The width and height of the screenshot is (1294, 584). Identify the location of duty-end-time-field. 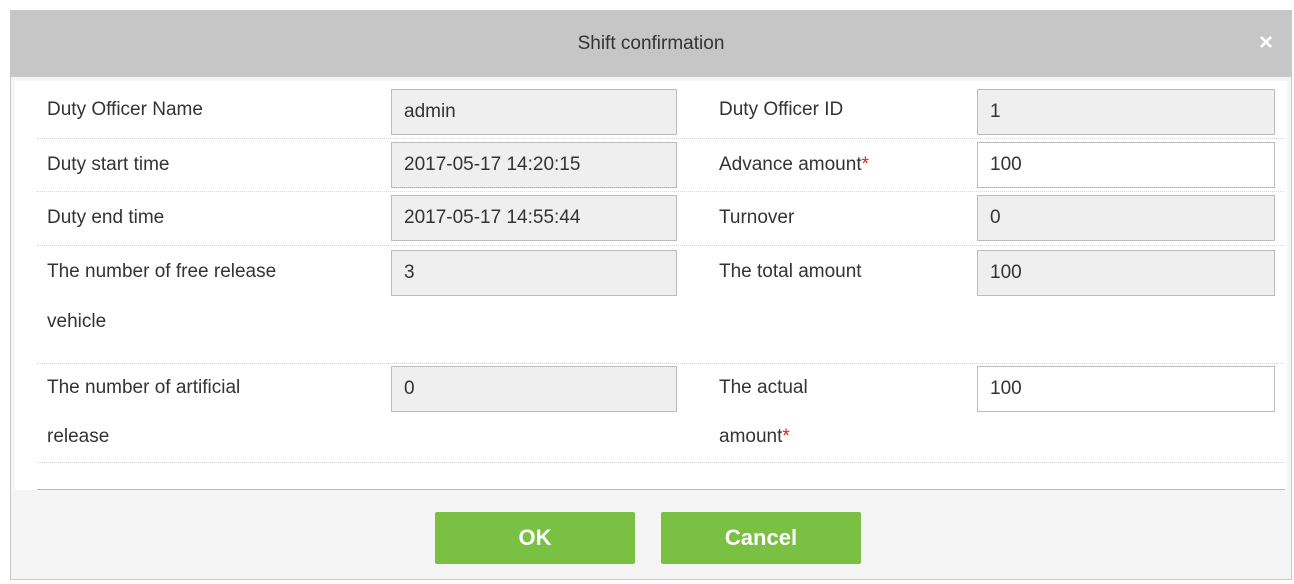
(534, 218).